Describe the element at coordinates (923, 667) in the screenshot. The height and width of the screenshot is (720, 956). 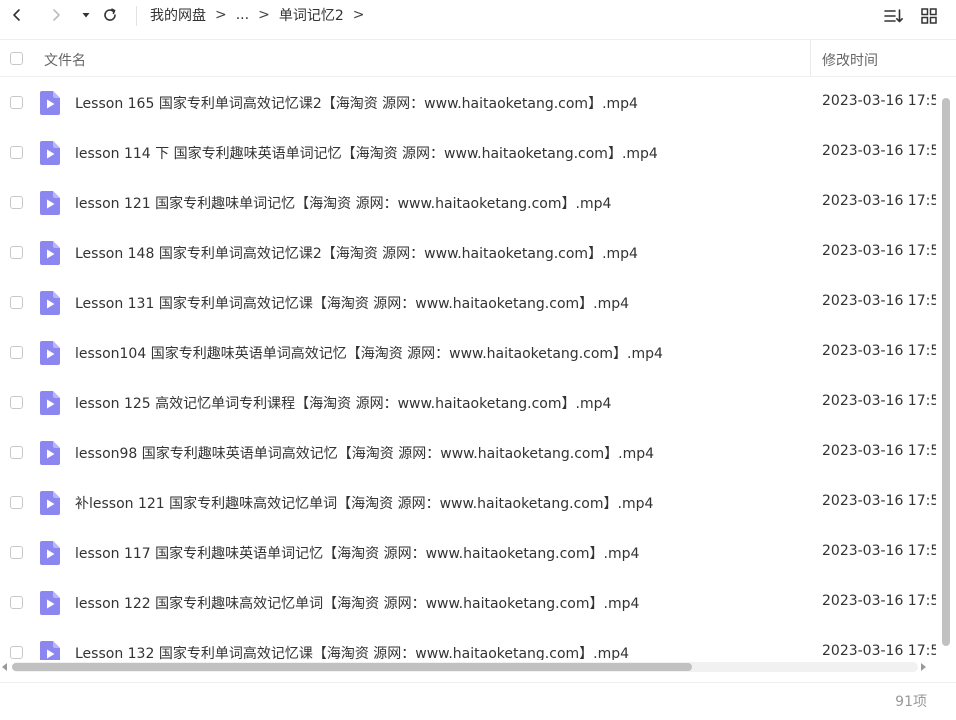
I see `scroll-right-icon` at that location.